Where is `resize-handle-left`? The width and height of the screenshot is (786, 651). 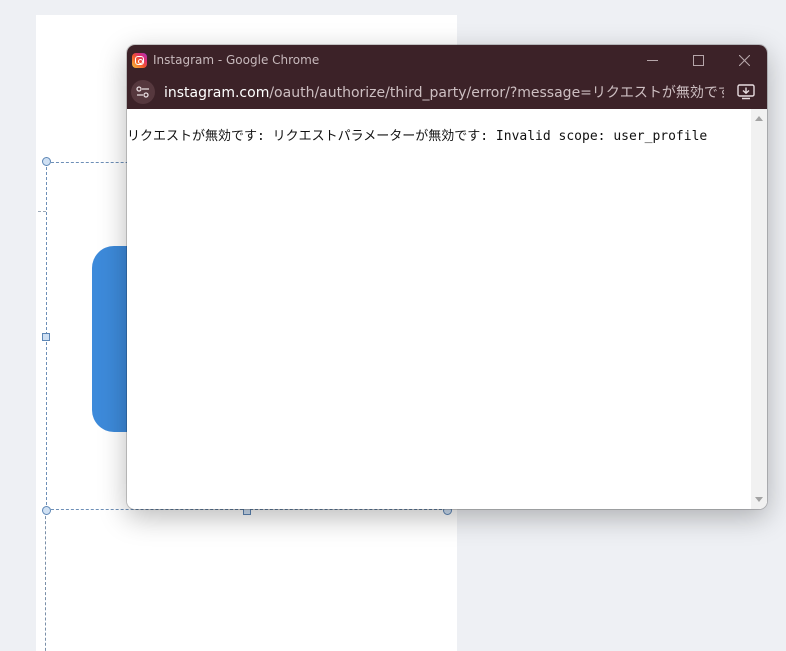 resize-handle-left is located at coordinates (46, 337).